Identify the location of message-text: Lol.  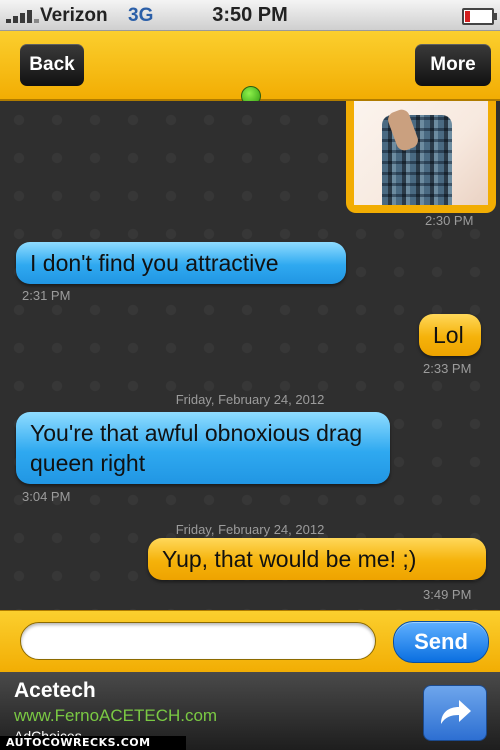
(448, 335).